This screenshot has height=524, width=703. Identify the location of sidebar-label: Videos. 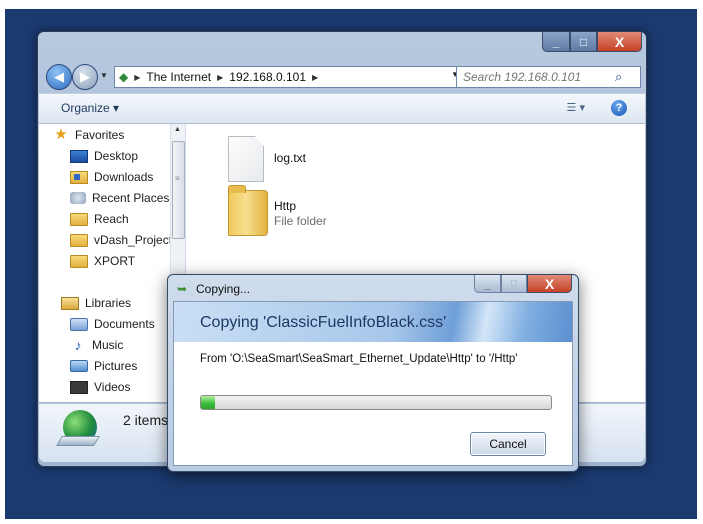
(112, 387).